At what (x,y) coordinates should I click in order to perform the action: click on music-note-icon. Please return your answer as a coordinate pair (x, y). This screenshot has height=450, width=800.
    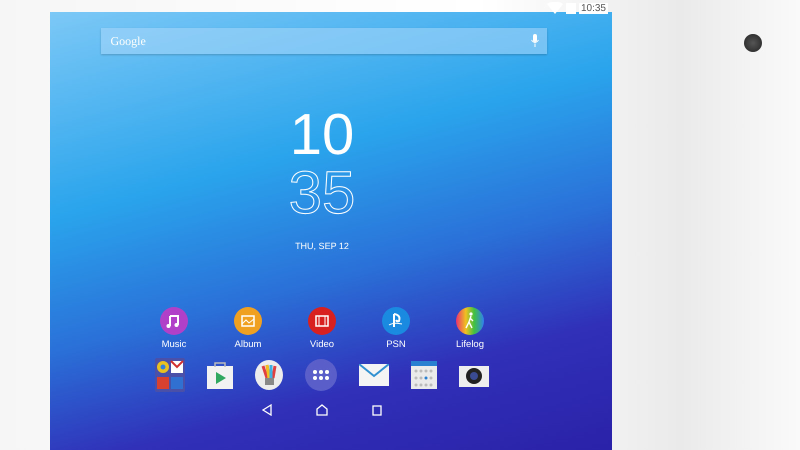
    Looking at the image, I should click on (174, 321).